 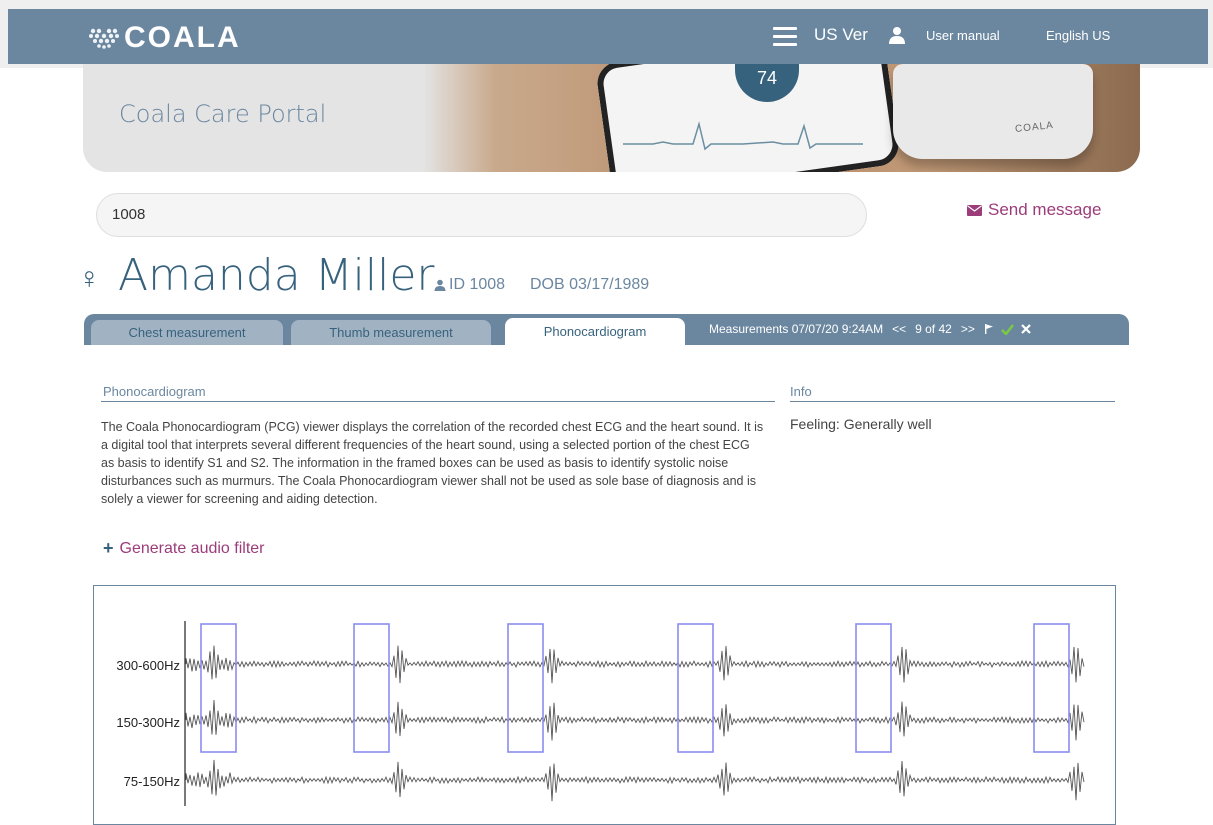 What do you see at coordinates (595, 332) in the screenshot?
I see `tab-phonocardiogram: Phonocardiogram` at bounding box center [595, 332].